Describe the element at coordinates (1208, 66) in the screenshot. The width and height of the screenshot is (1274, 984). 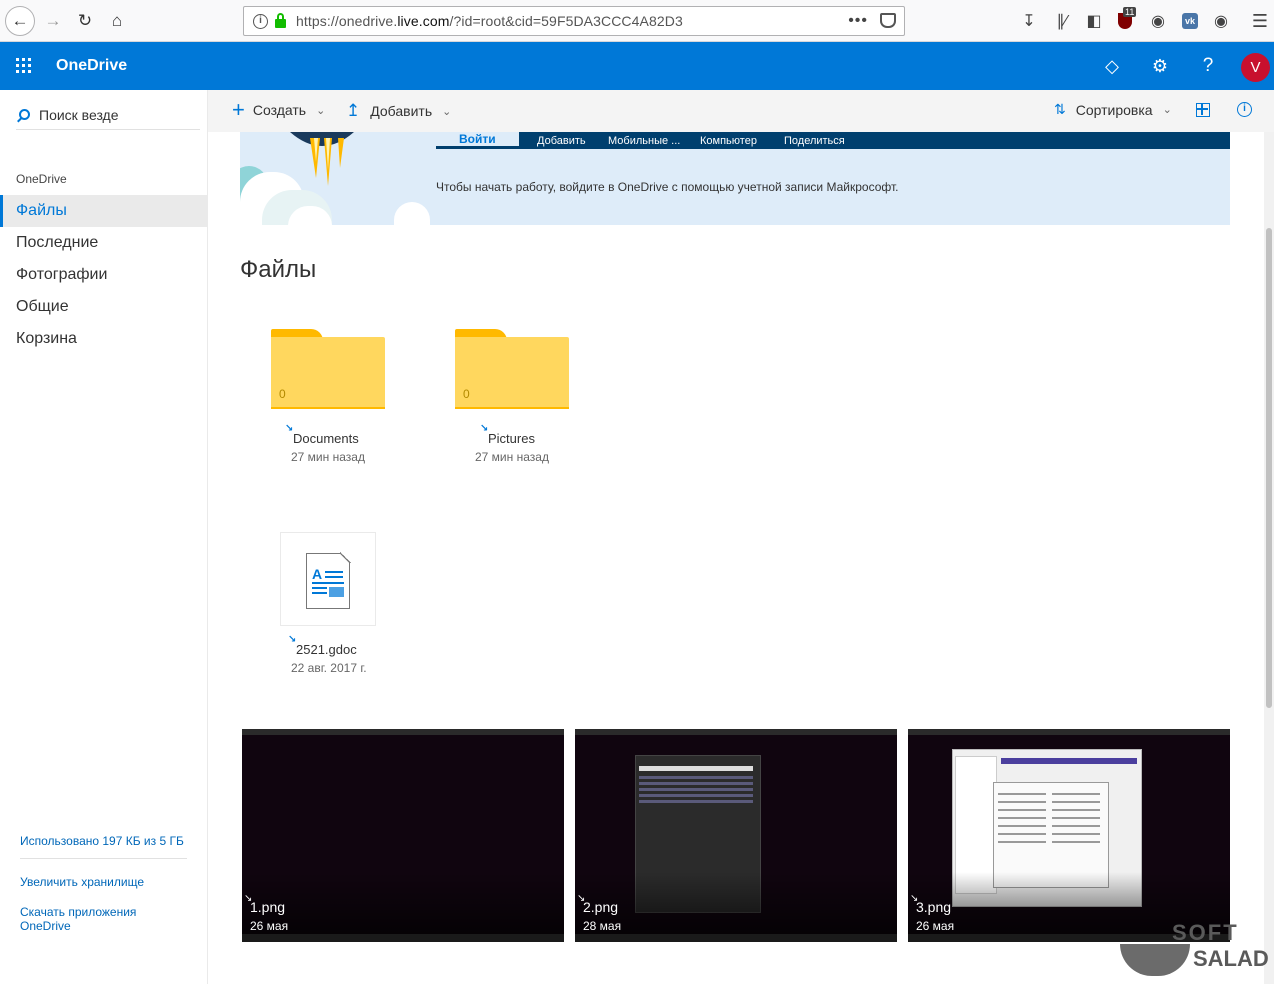
I see `help-icon: ?` at that location.